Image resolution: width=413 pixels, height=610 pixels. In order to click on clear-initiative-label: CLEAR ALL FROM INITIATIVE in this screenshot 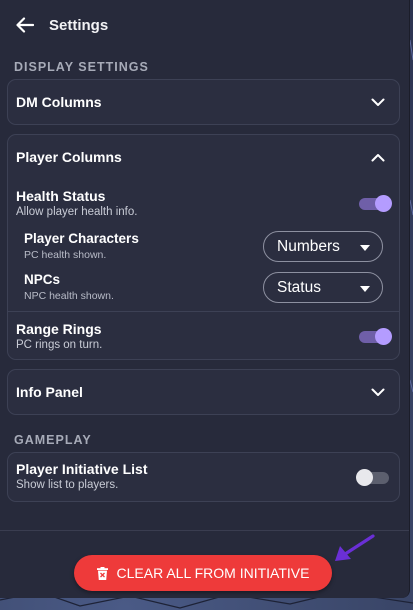, I will do `click(213, 573)`.